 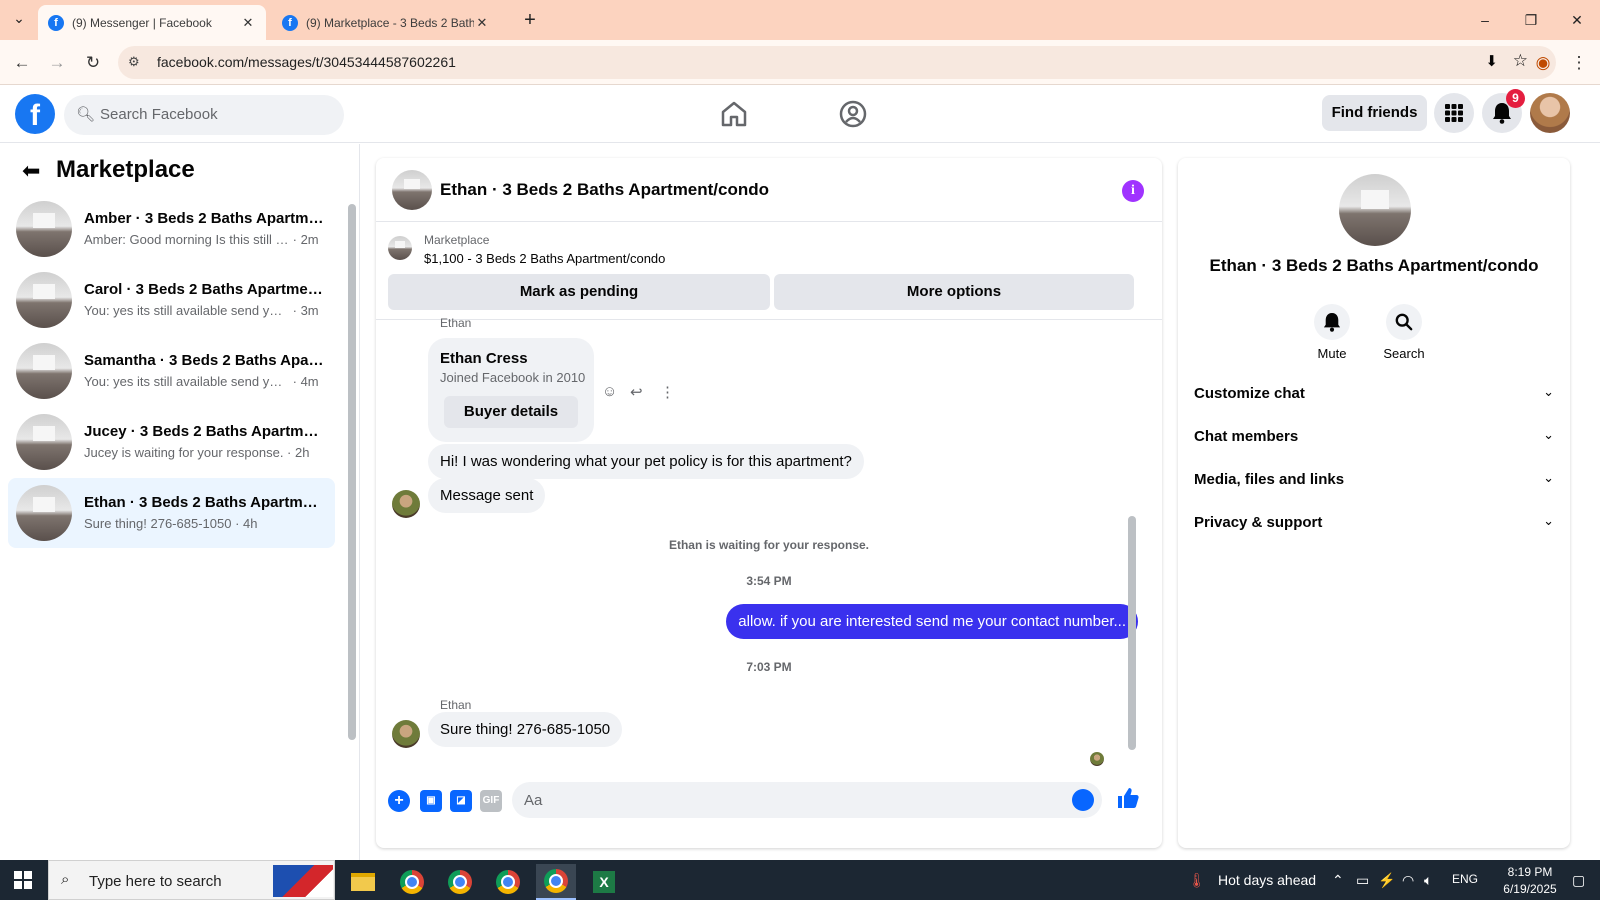 I want to click on taskbar-search-input: ⌕ Type here to search, so click(x=191, y=880).